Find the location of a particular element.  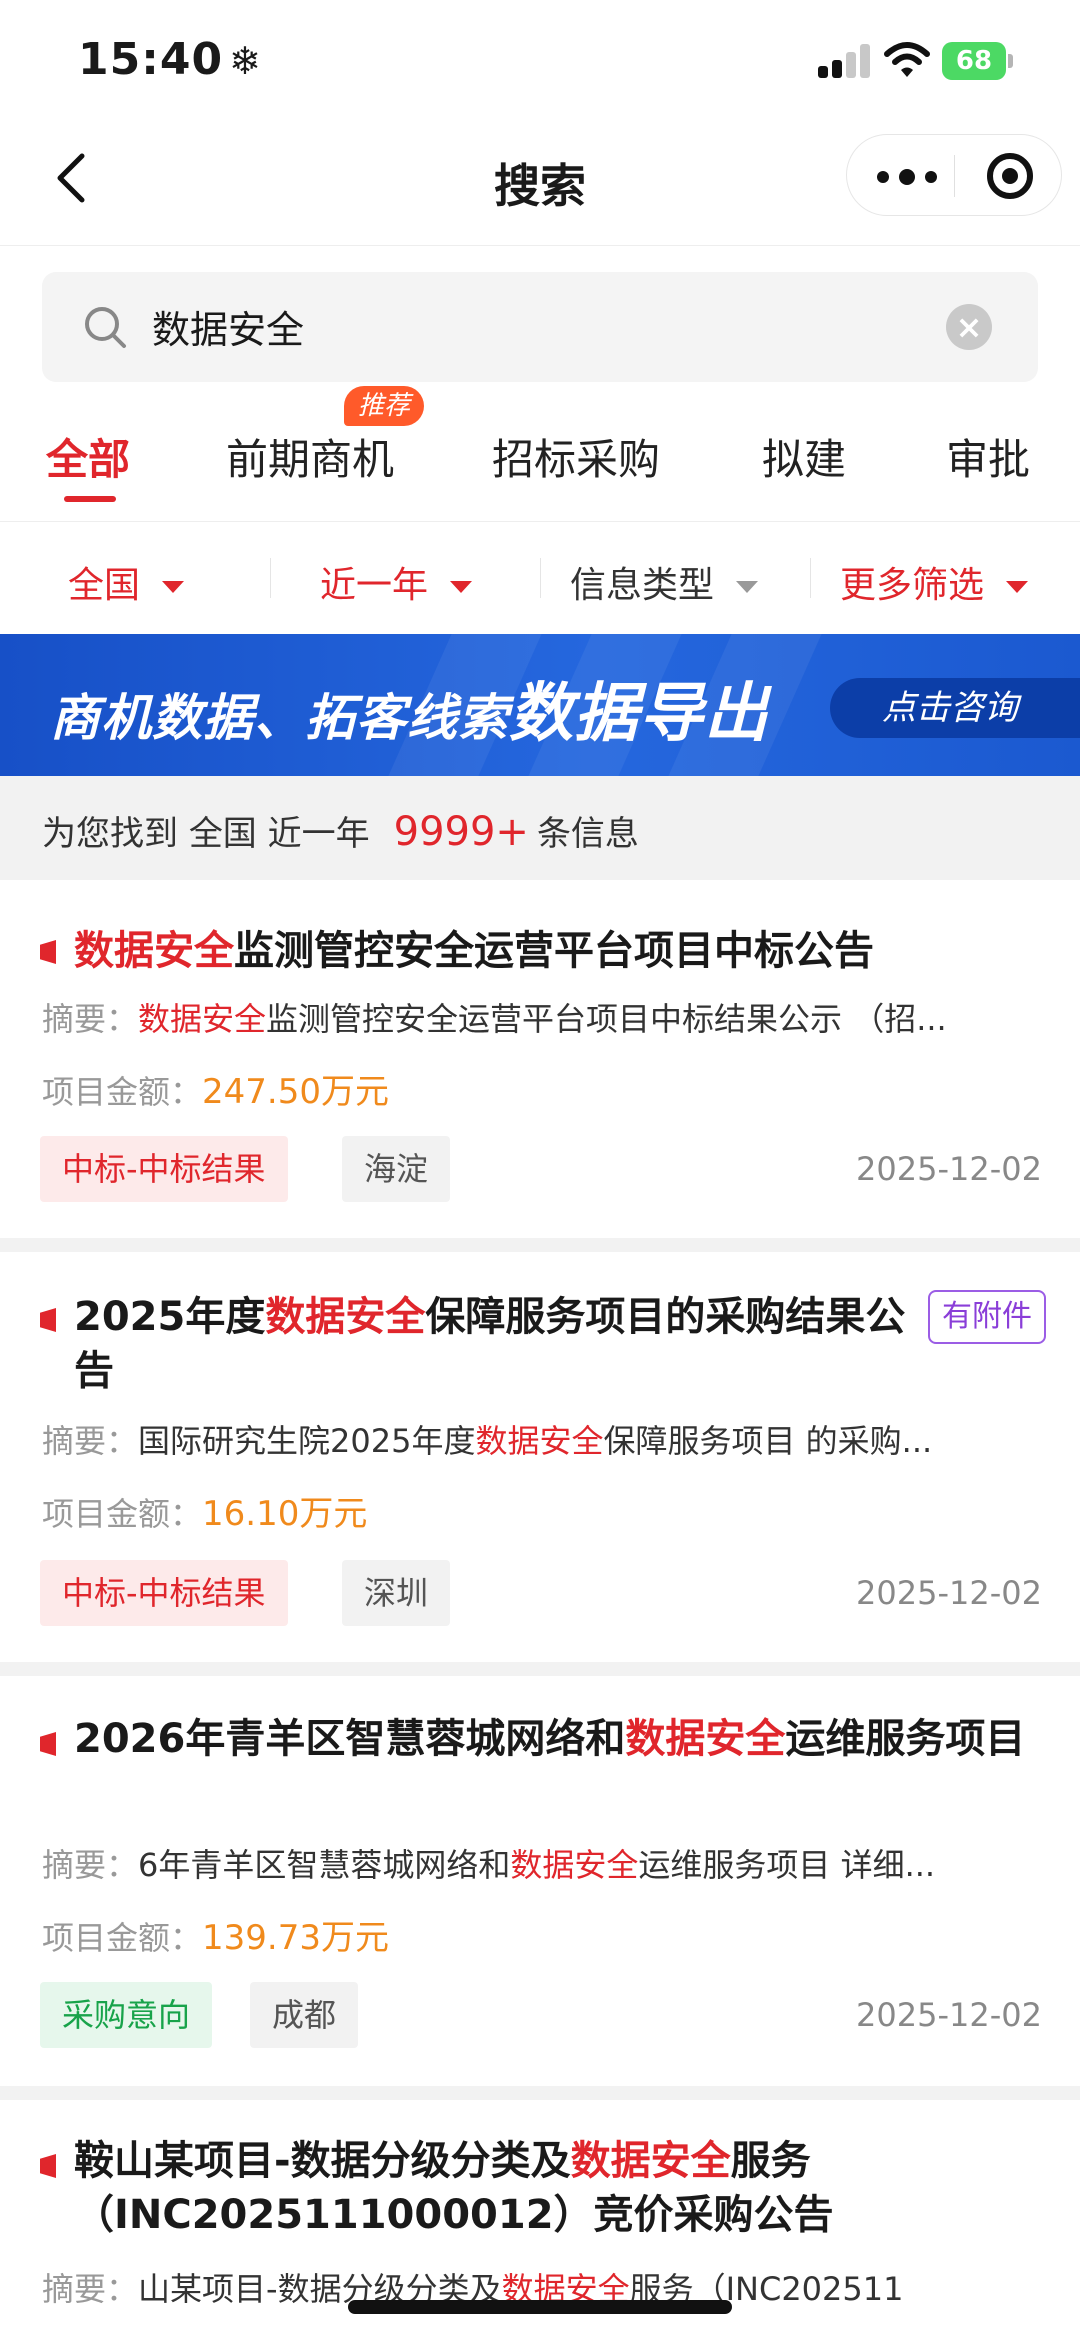

battery-icon: 68 is located at coordinates (974, 61).